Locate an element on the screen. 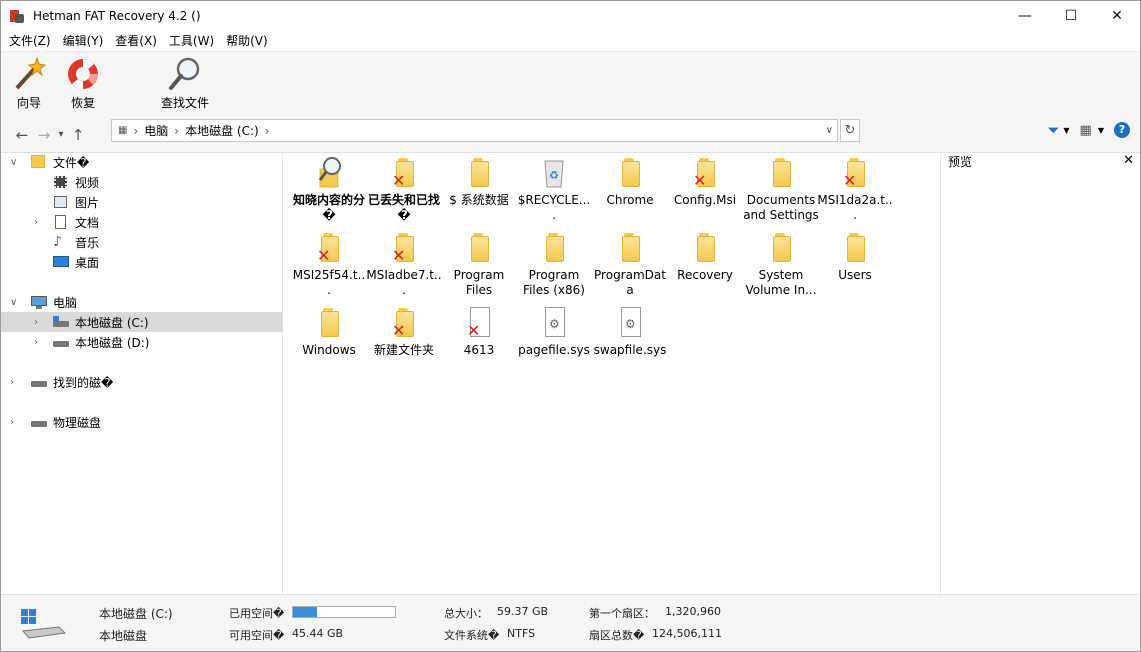  view-dropdown-icon: ▼ is located at coordinates (1101, 130).